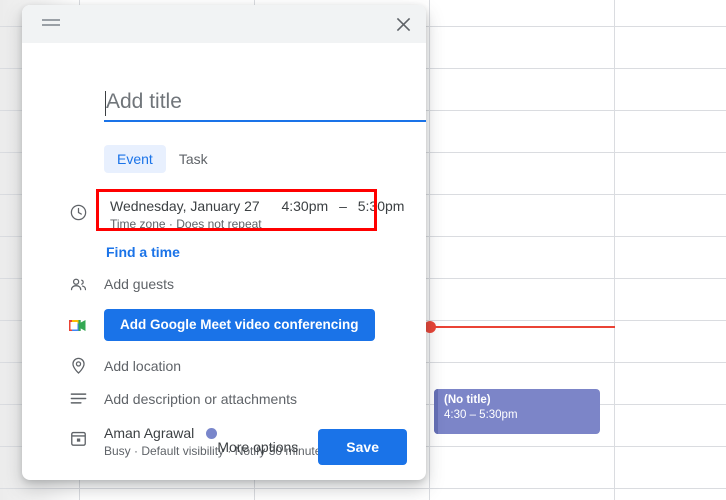  Describe the element at coordinates (304, 206) in the screenshot. I see `event-start-time: 4:30pm` at that location.